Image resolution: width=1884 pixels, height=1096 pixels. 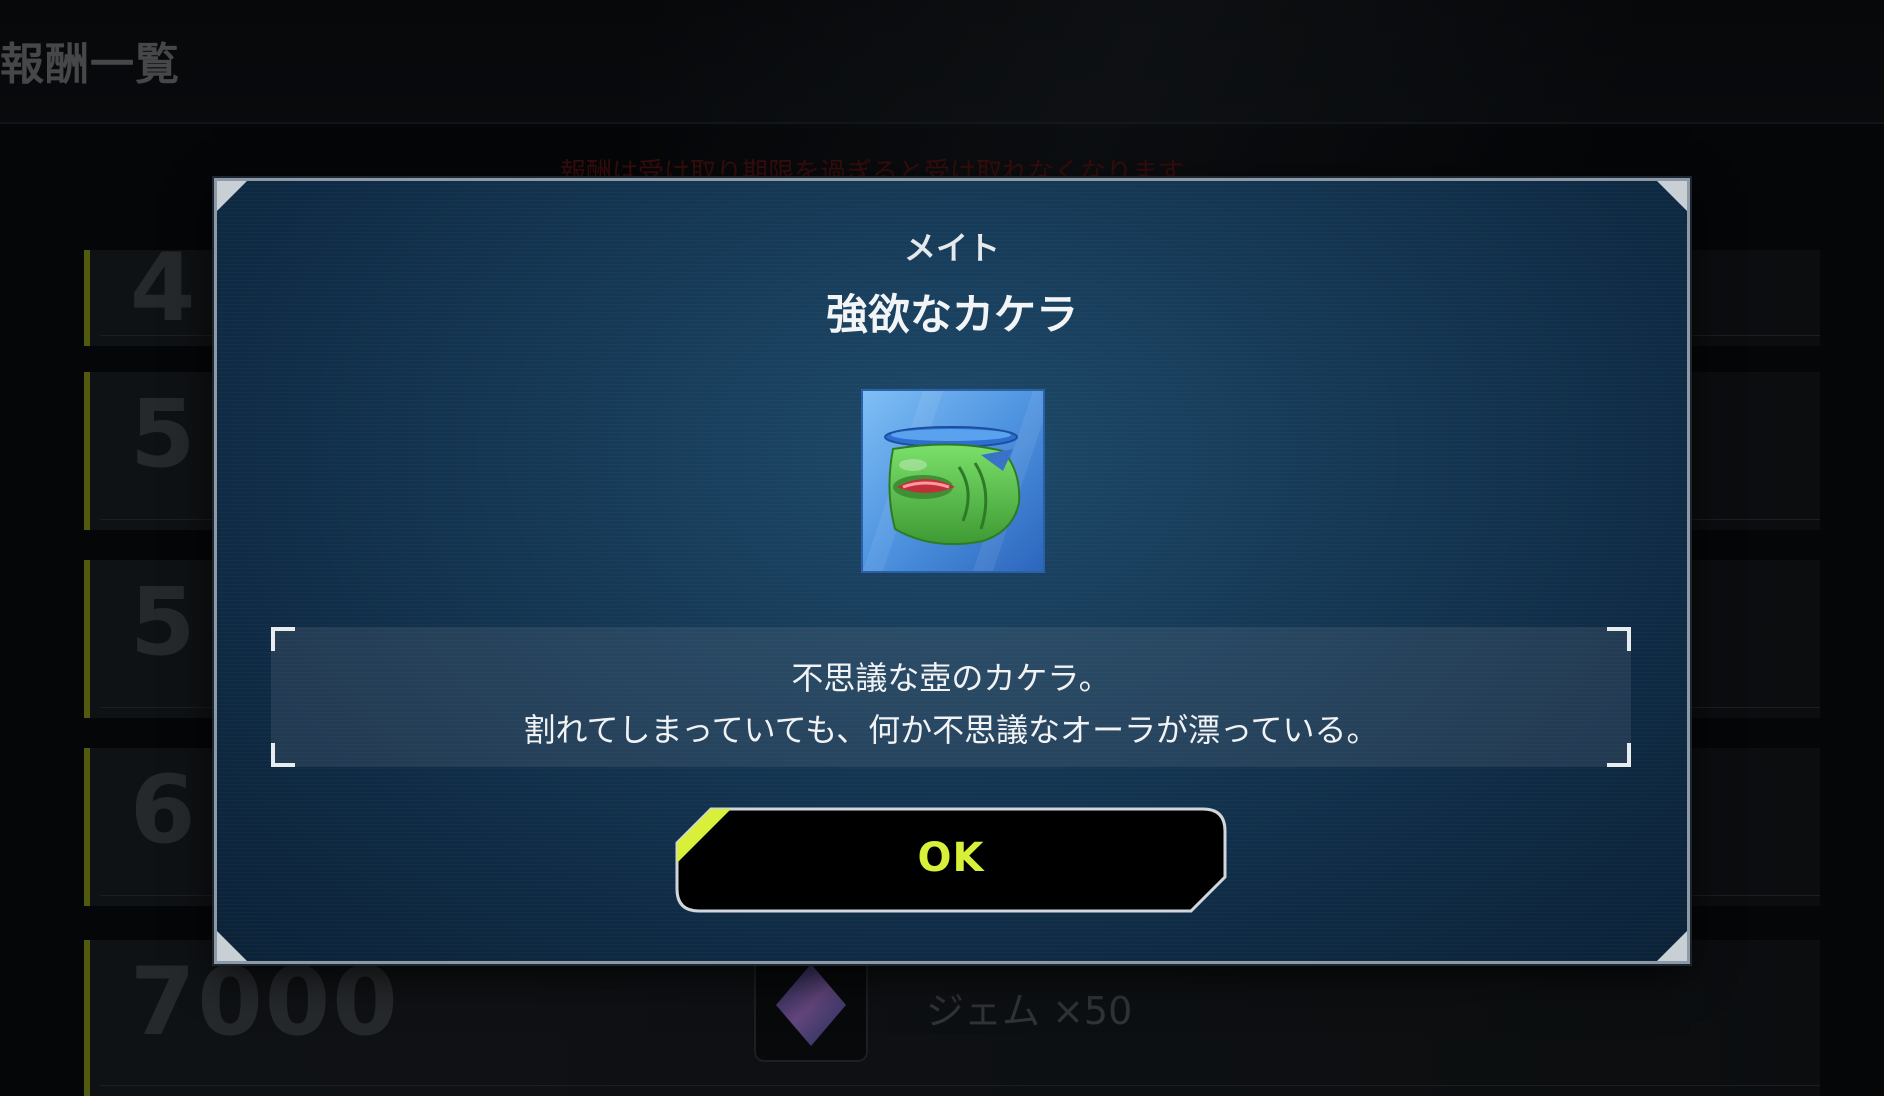 I want to click on ok-button: OK, so click(x=951, y=860).